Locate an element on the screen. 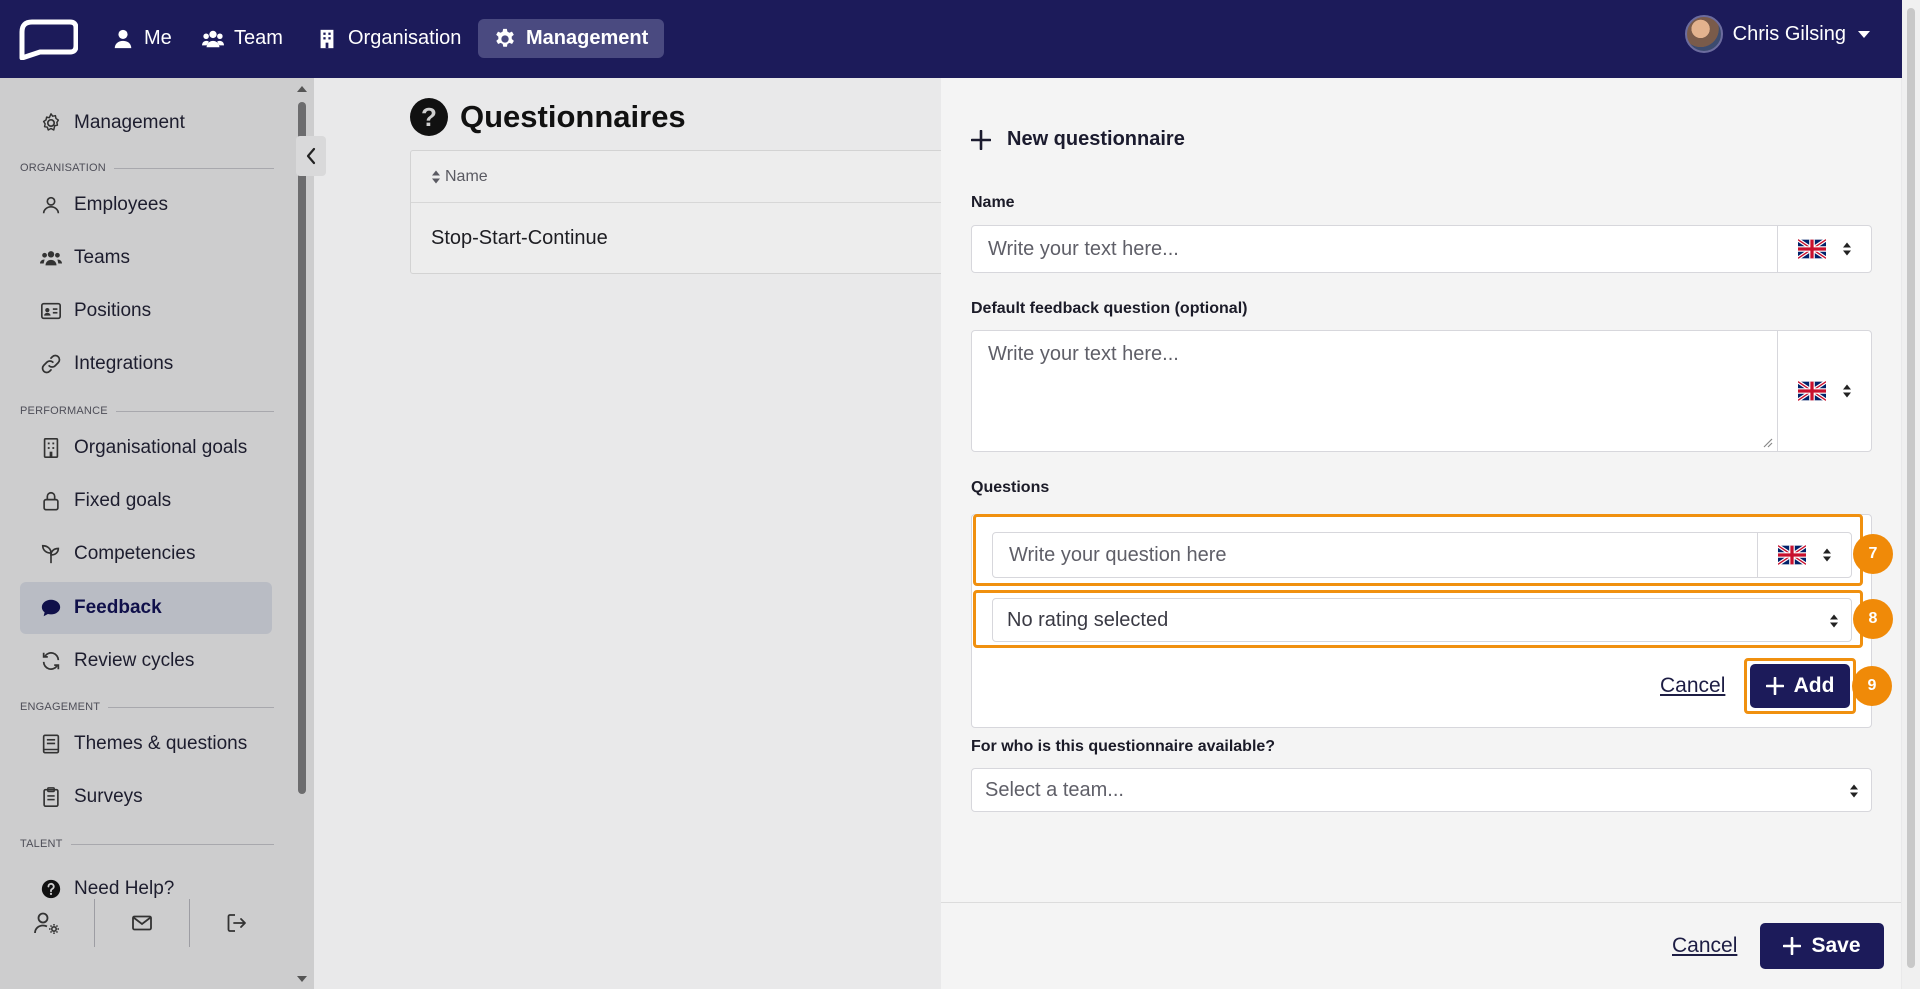  step-badge-8: 8 is located at coordinates (1873, 619).